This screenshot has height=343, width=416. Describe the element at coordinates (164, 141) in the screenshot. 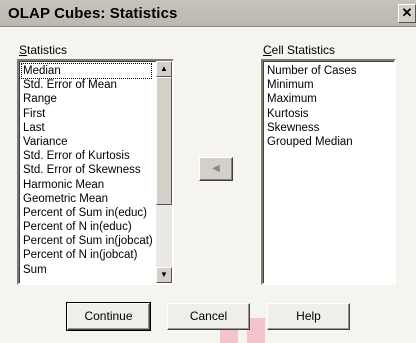

I see `scroll-thumb` at that location.